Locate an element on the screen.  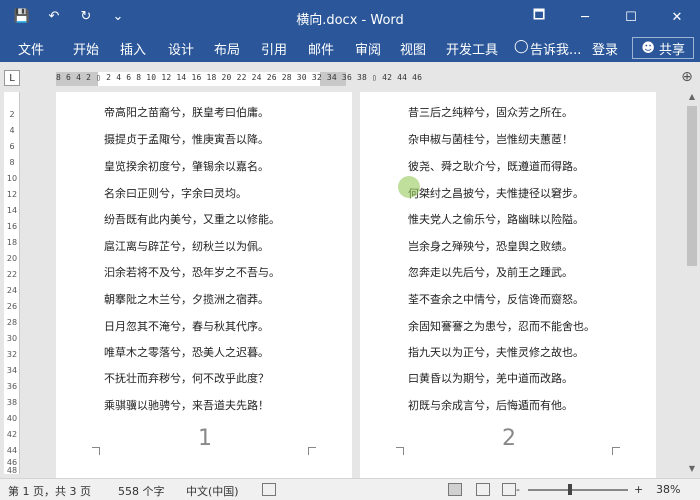
text-line: 初既与余成言兮，后悔遁而有他。 is located at coordinates (490, 405).